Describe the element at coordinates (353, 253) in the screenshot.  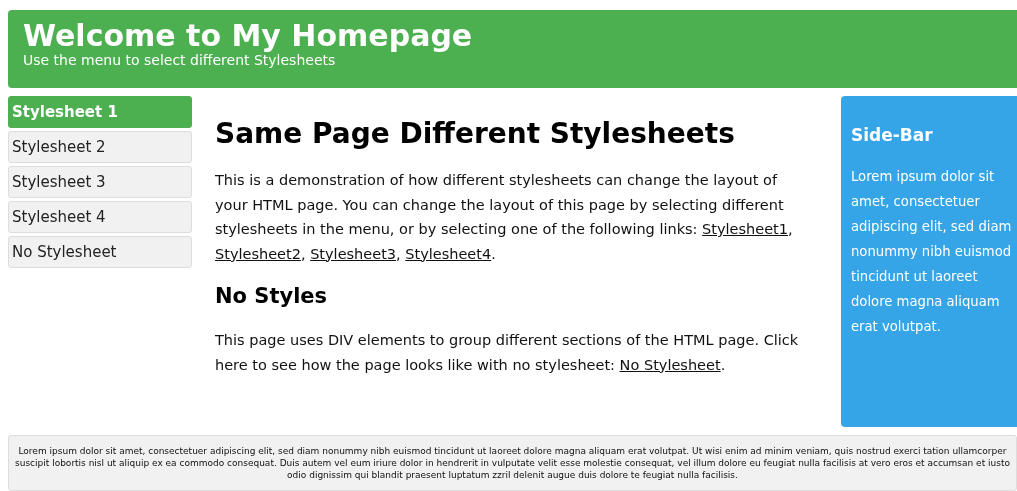
I see `text-link: Stylesheet3` at that location.